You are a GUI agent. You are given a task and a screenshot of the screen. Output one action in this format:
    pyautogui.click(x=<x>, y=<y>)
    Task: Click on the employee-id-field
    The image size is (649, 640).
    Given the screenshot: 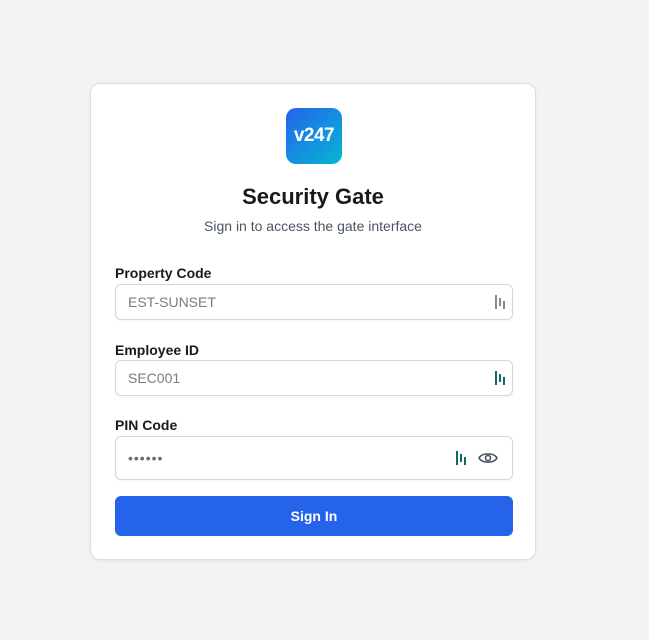 What is the action you would take?
    pyautogui.click(x=314, y=378)
    